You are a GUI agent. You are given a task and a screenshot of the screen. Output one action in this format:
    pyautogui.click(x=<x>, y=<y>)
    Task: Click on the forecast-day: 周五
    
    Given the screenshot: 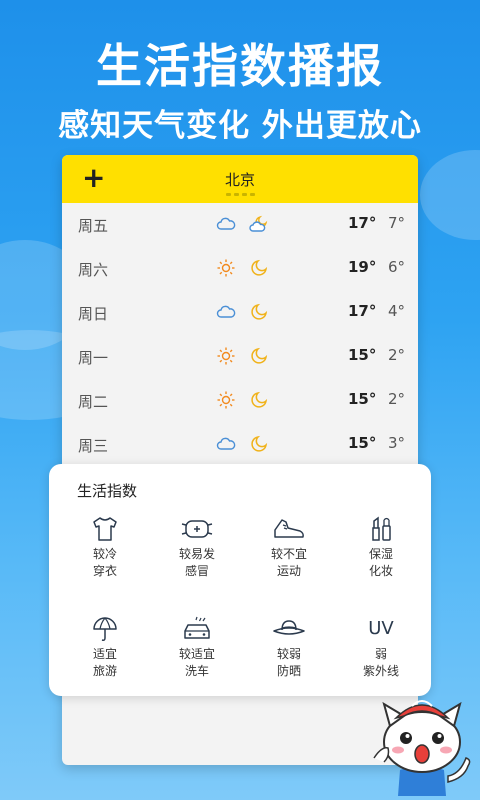 What is the action you would take?
    pyautogui.click(x=93, y=226)
    